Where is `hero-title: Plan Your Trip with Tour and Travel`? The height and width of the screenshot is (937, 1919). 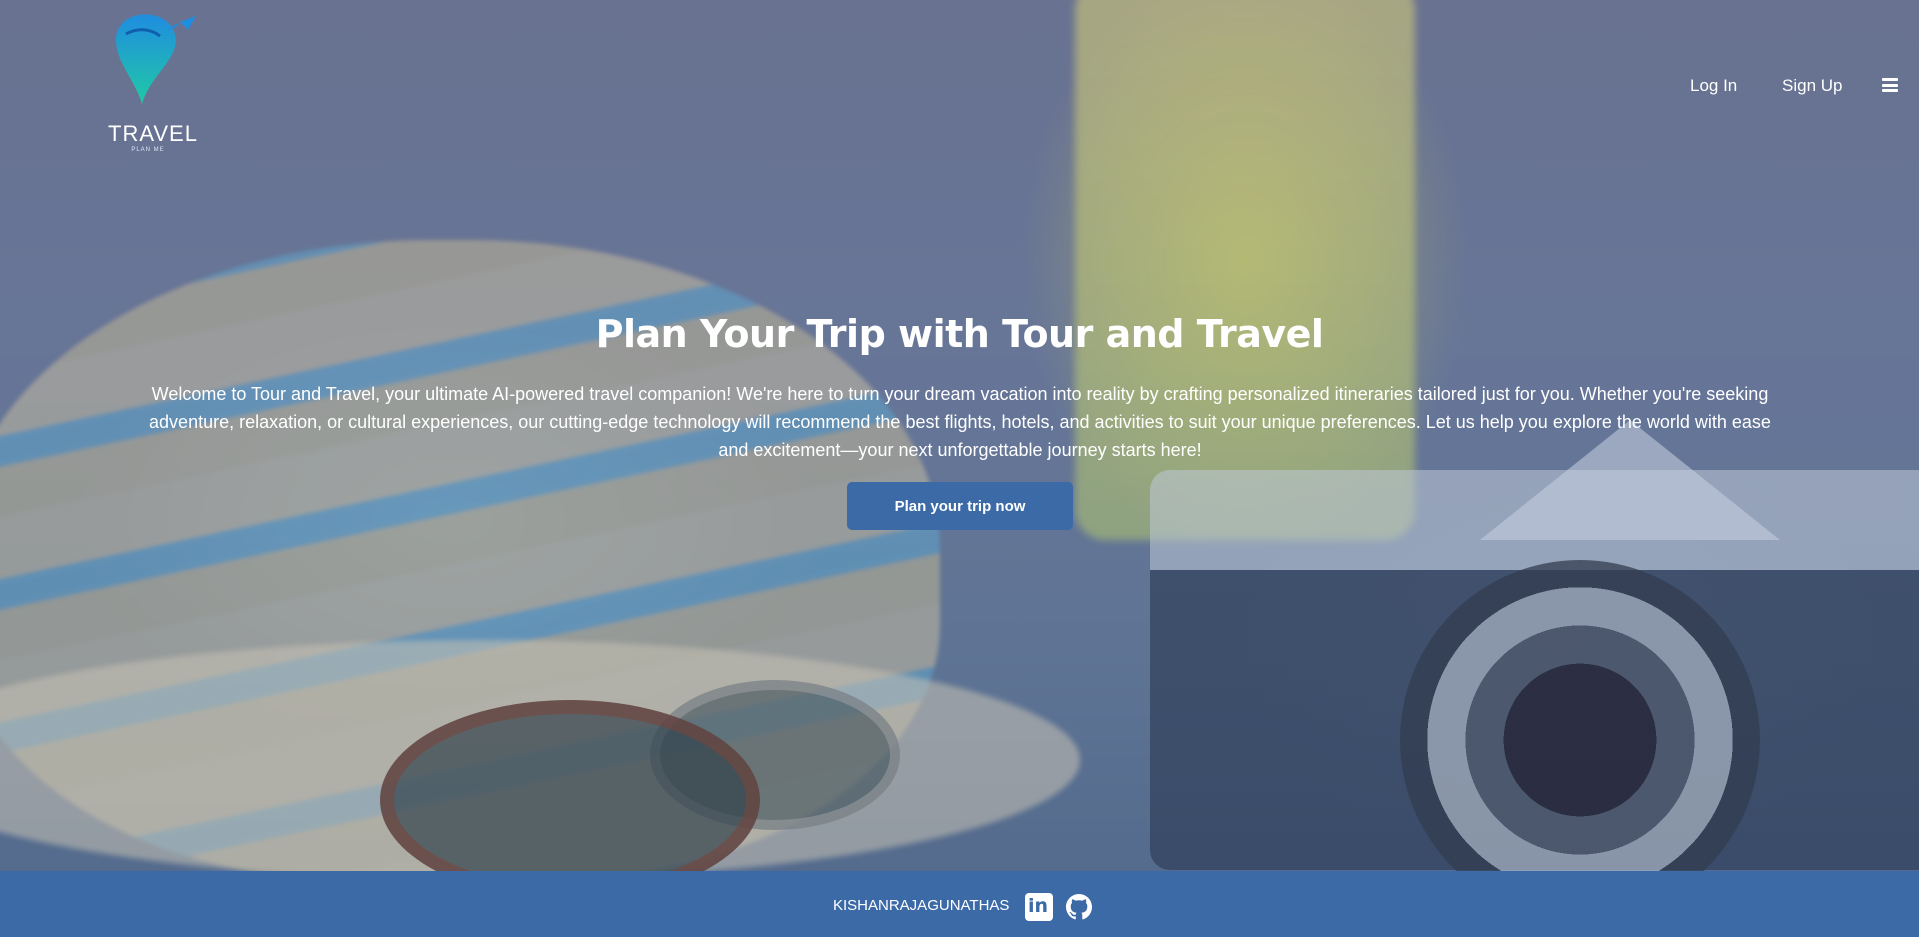 hero-title: Plan Your Trip with Tour and Travel is located at coordinates (959, 334).